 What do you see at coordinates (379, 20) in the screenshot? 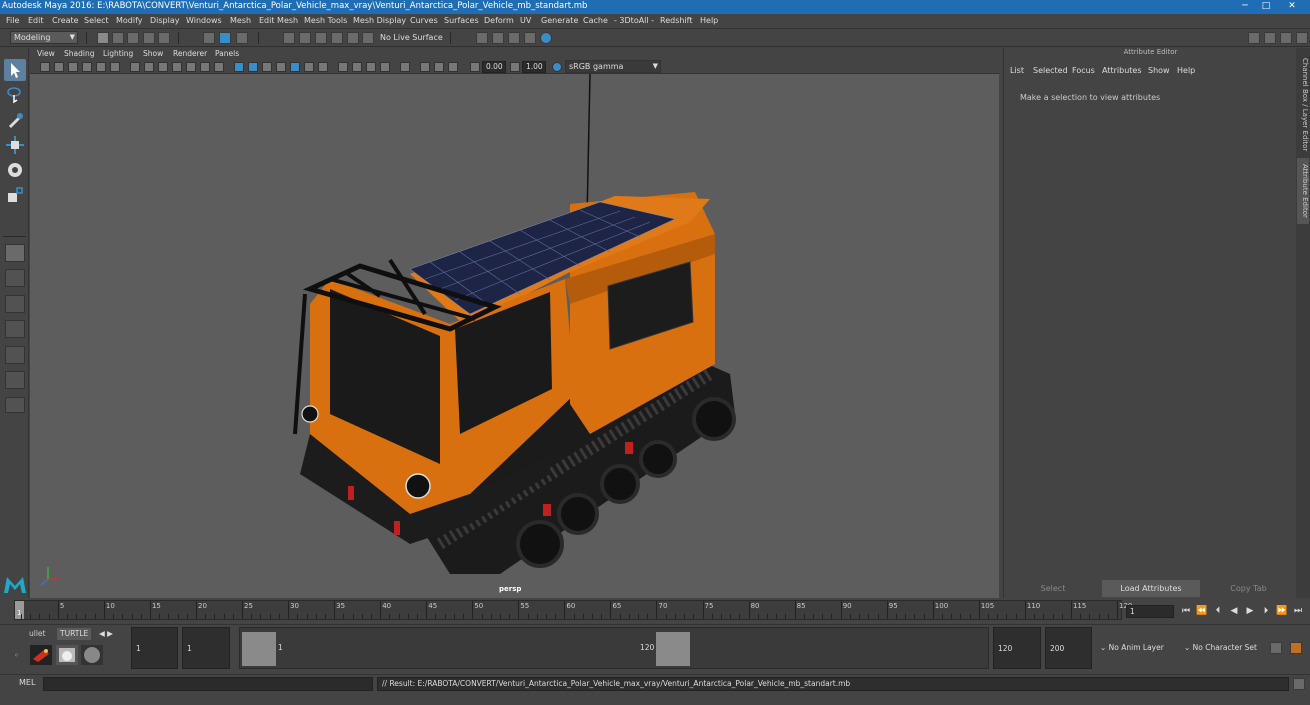
I see `menu-mesh-display: Mesh Display` at bounding box center [379, 20].